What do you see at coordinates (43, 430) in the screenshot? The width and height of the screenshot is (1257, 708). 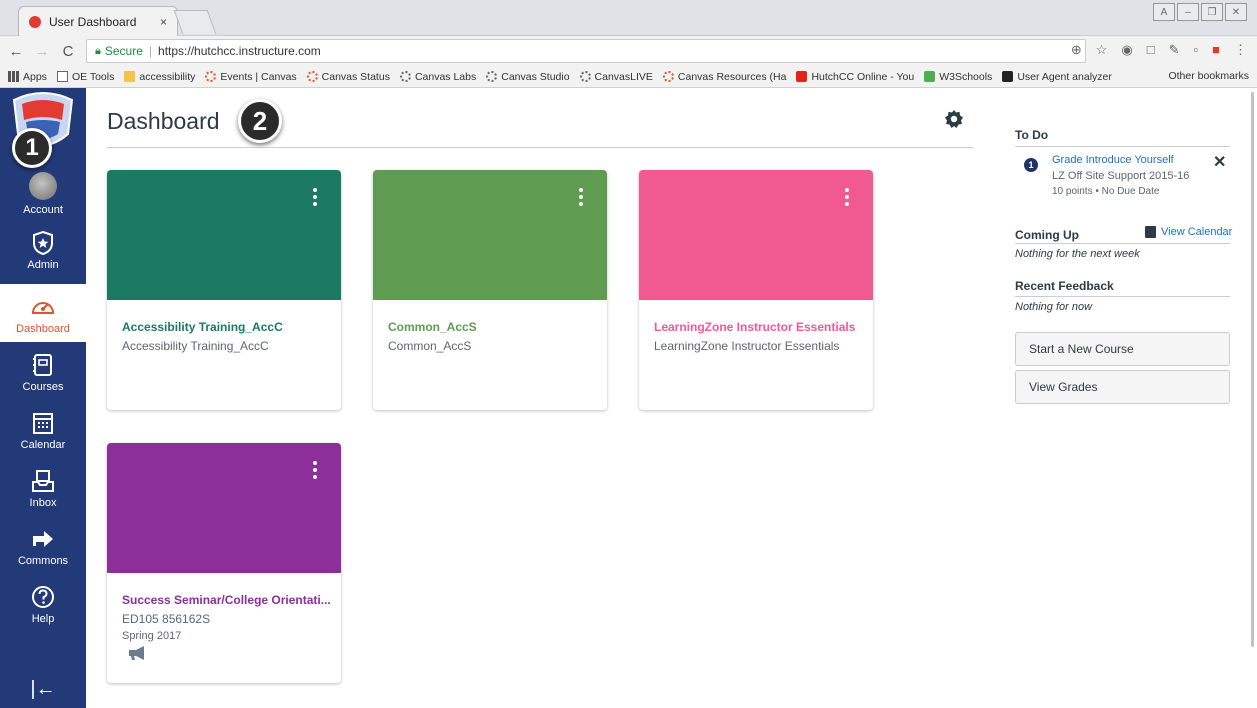 I see `nav-calendar: Calendar` at bounding box center [43, 430].